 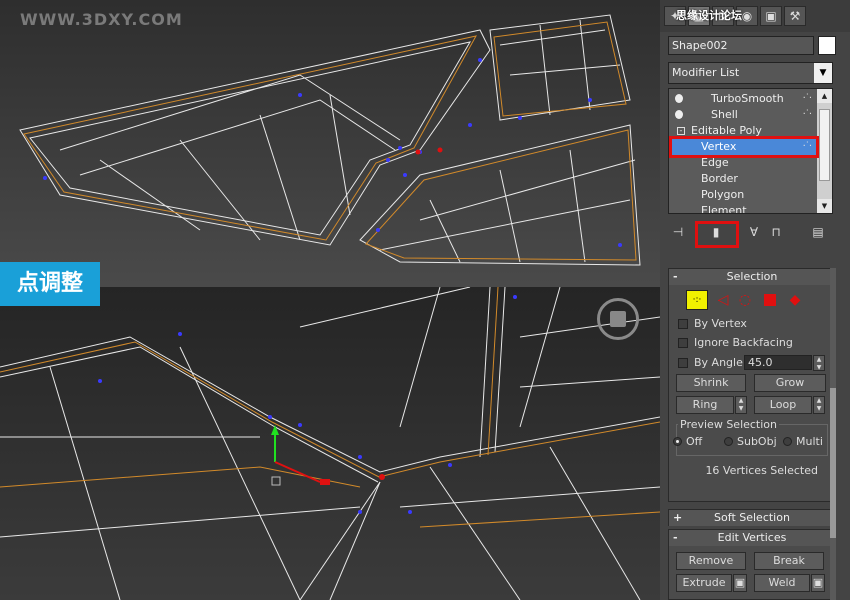 I want to click on vertex-level-icon: ·:·, so click(x=697, y=300).